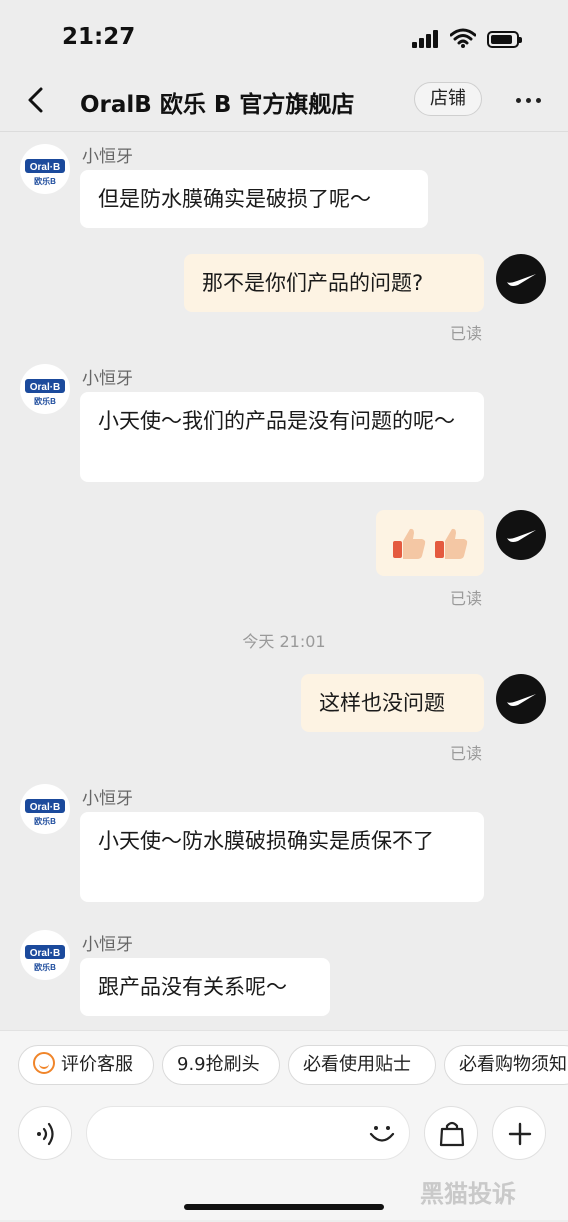  Describe the element at coordinates (528, 100) in the screenshot. I see `more-dots-icon` at that location.